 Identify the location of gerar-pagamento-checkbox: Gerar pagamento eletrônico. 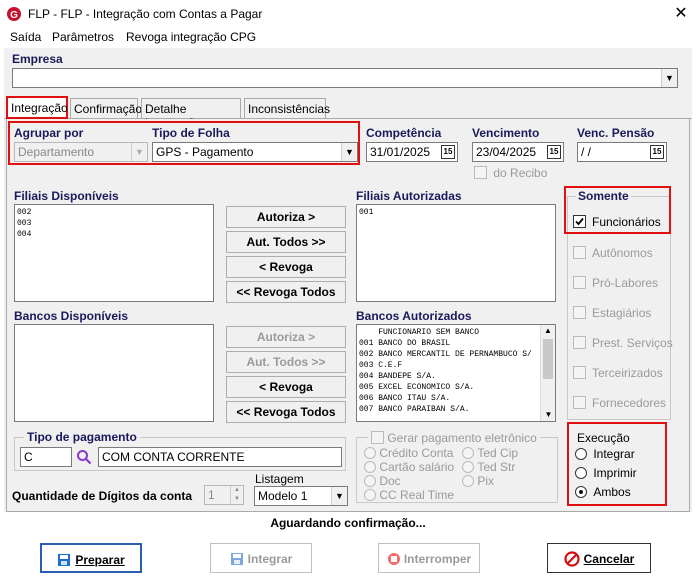
(454, 437).